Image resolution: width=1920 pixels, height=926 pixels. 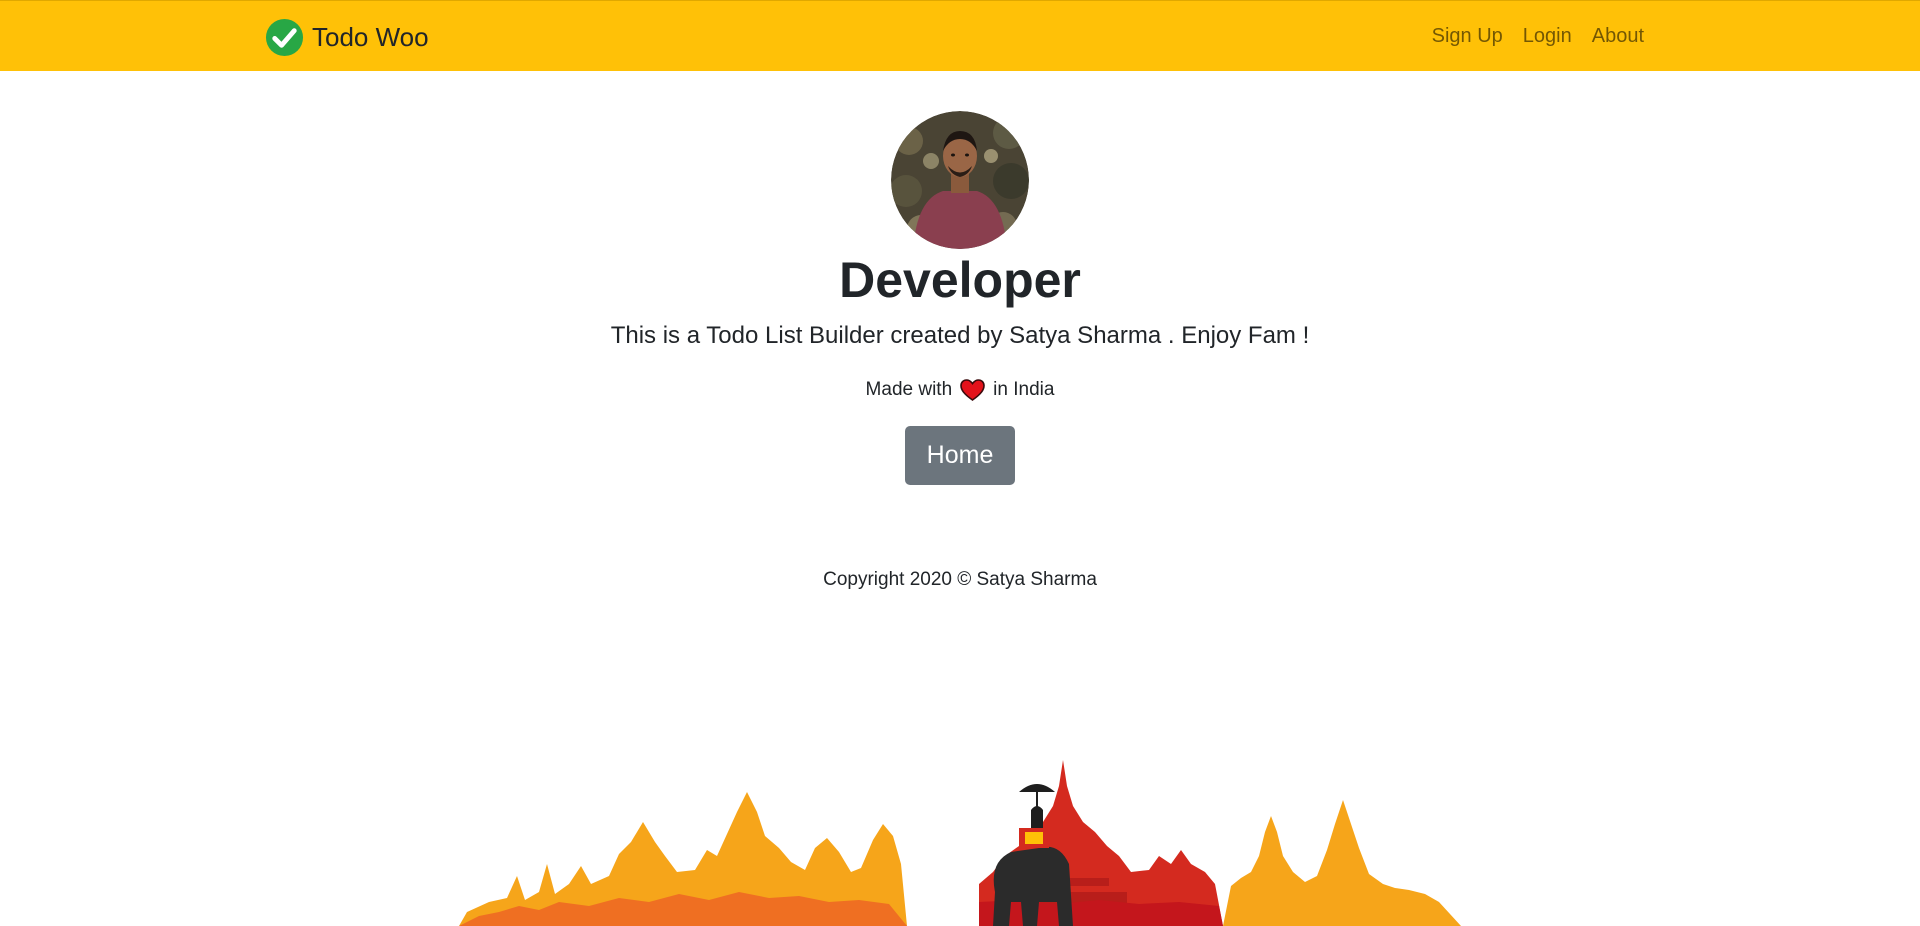 What do you see at coordinates (1024, 389) in the screenshot?
I see `made-with-suffix: in India` at bounding box center [1024, 389].